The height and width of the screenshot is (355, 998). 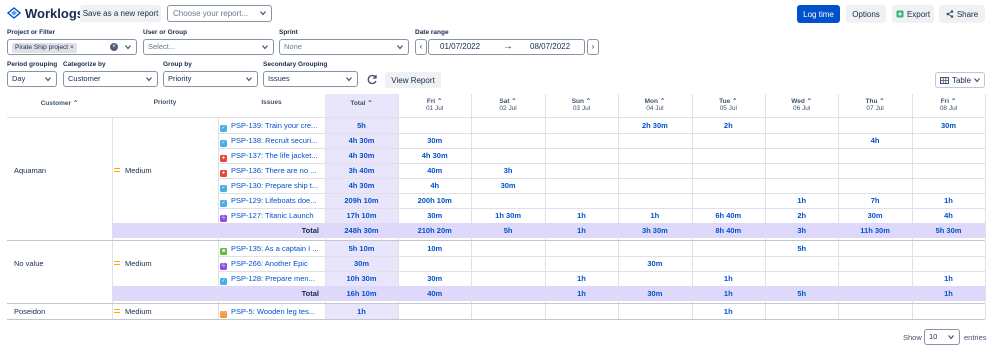 I want to click on user-group-label: User or Group, so click(x=165, y=32).